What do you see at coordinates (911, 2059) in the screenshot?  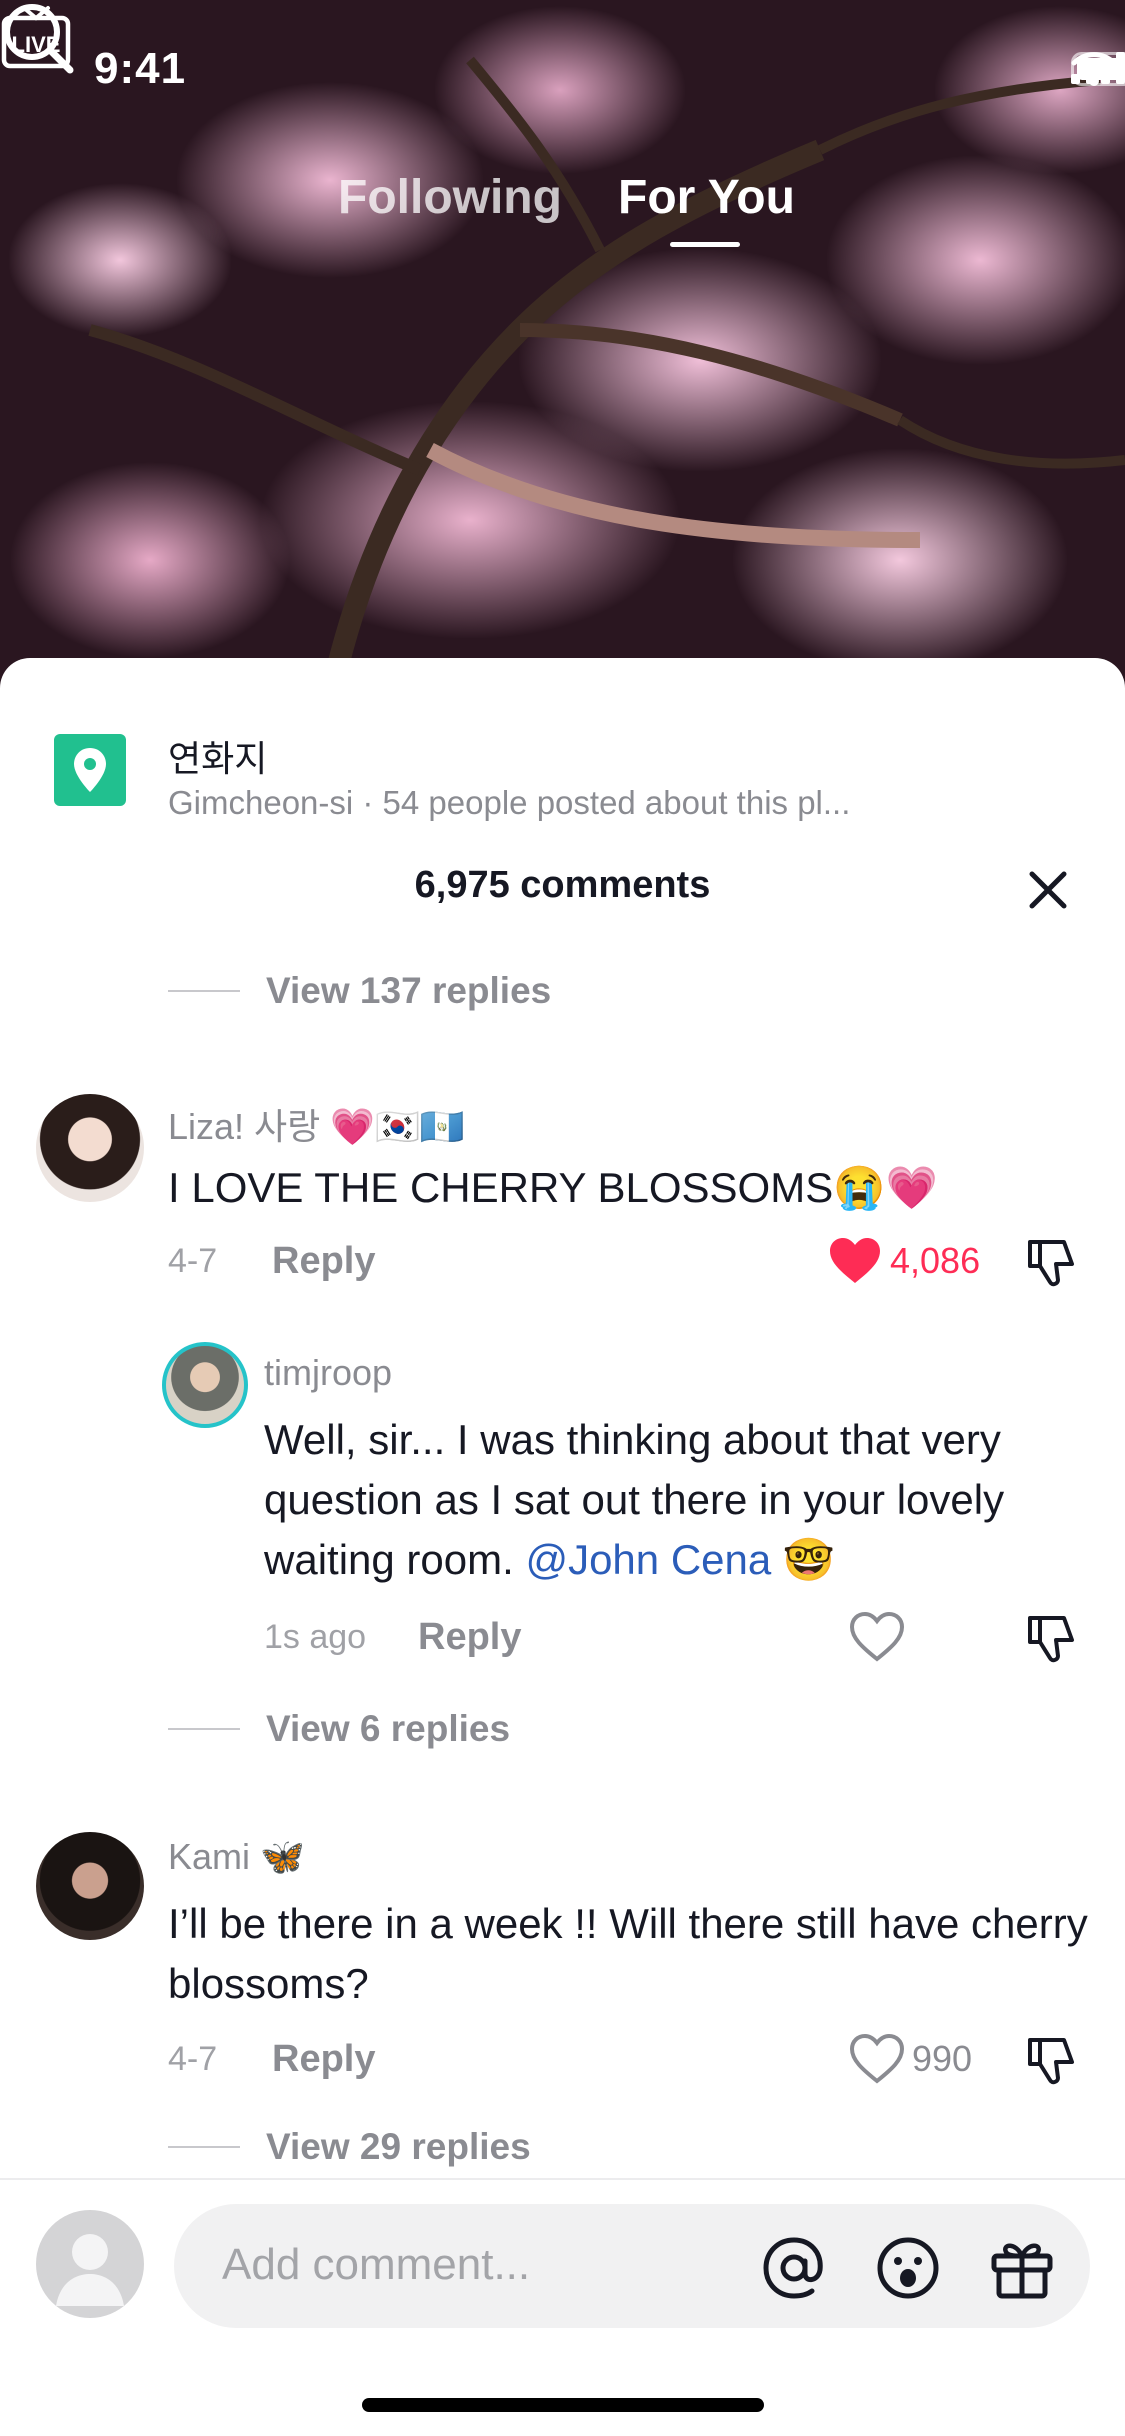 I see `like-button: 990` at bounding box center [911, 2059].